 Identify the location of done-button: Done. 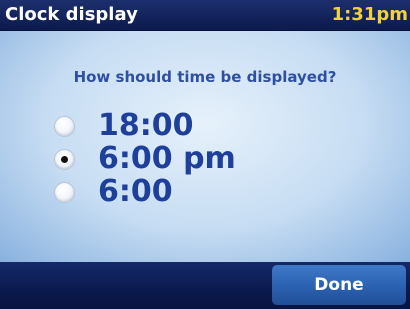
(339, 285).